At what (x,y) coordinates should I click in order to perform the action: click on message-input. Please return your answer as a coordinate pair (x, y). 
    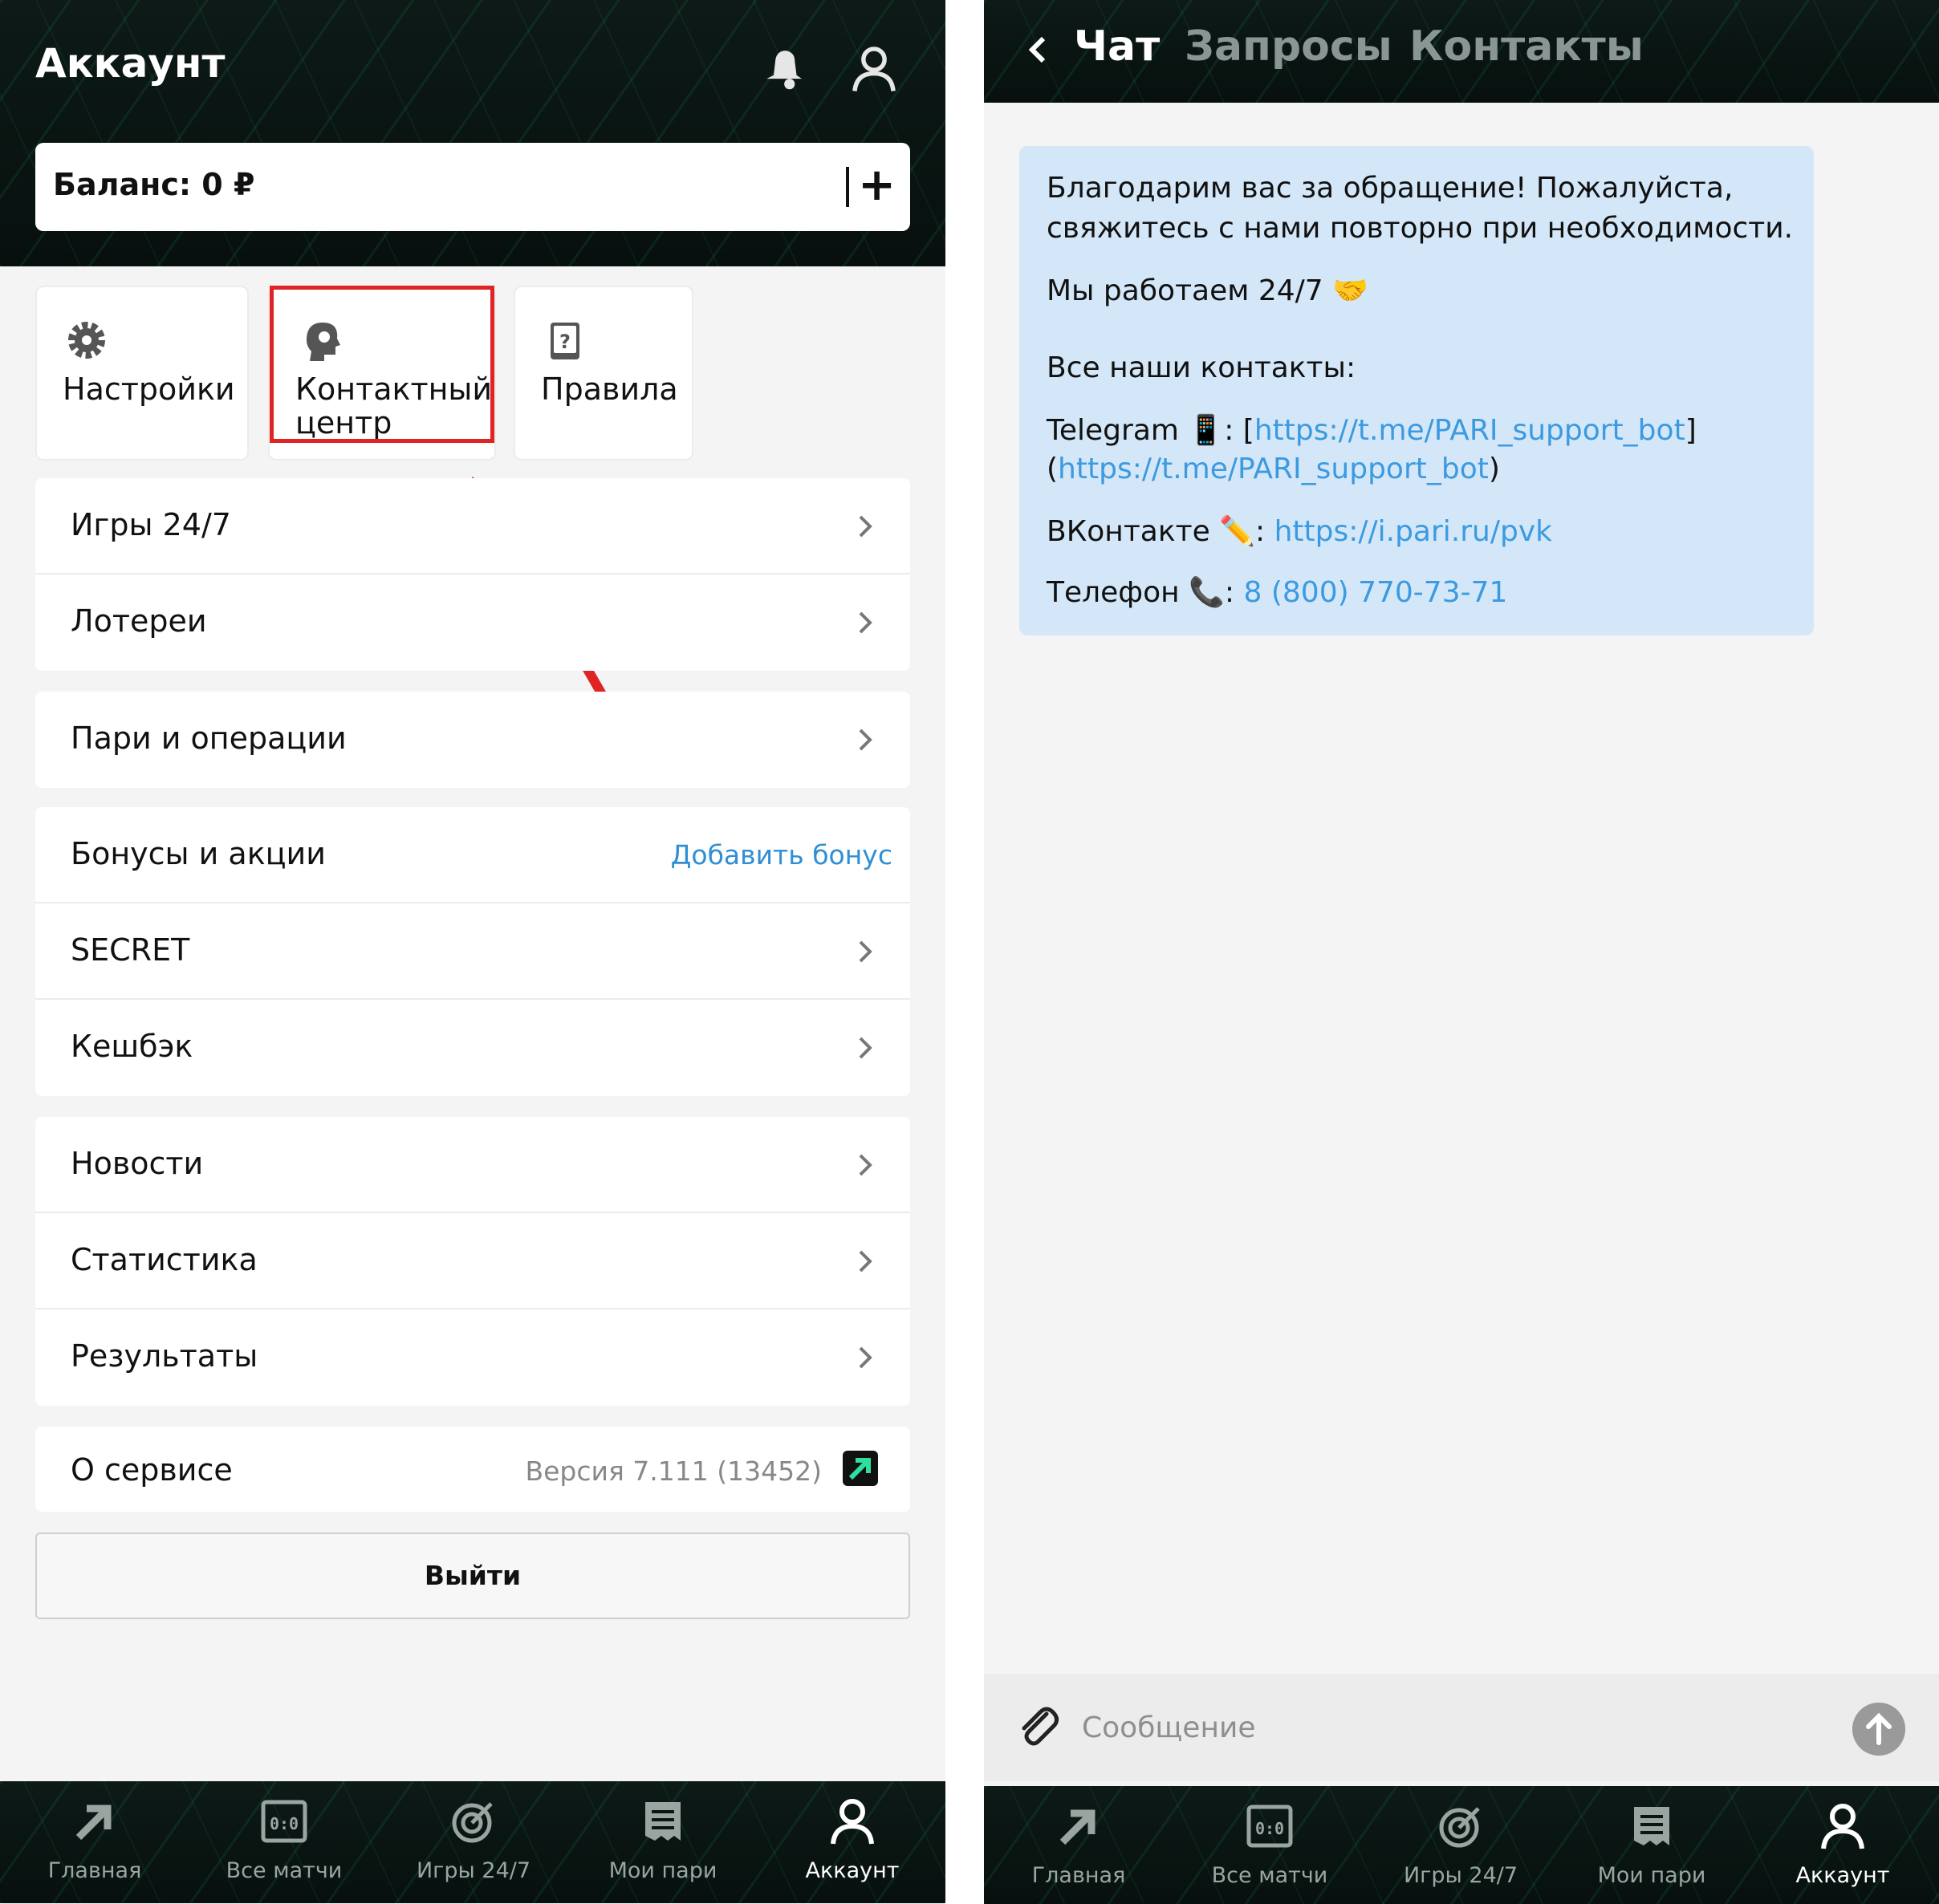
    Looking at the image, I should click on (1443, 1727).